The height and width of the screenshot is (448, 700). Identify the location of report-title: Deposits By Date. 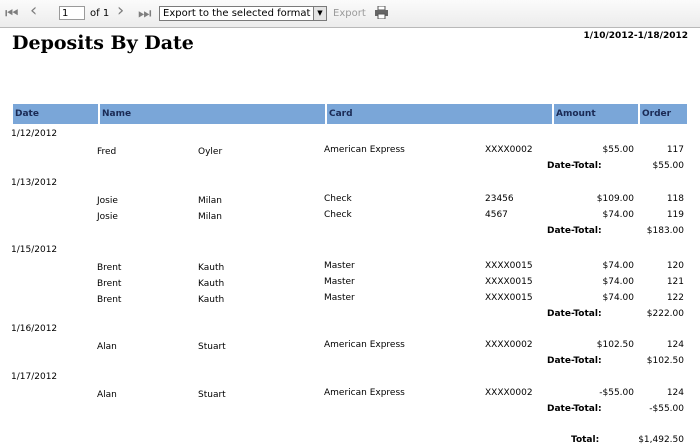
(103, 43).